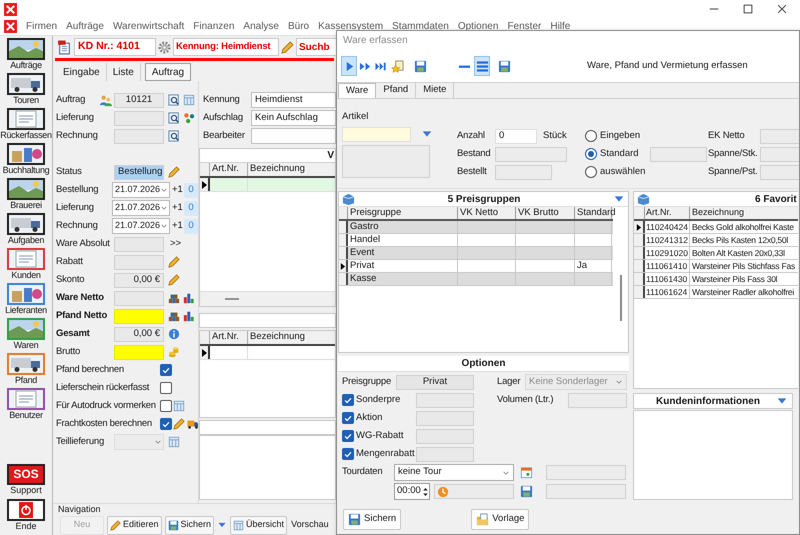 The image size is (800, 535). Describe the element at coordinates (189, 118) in the screenshot. I see `dots-icon` at that location.